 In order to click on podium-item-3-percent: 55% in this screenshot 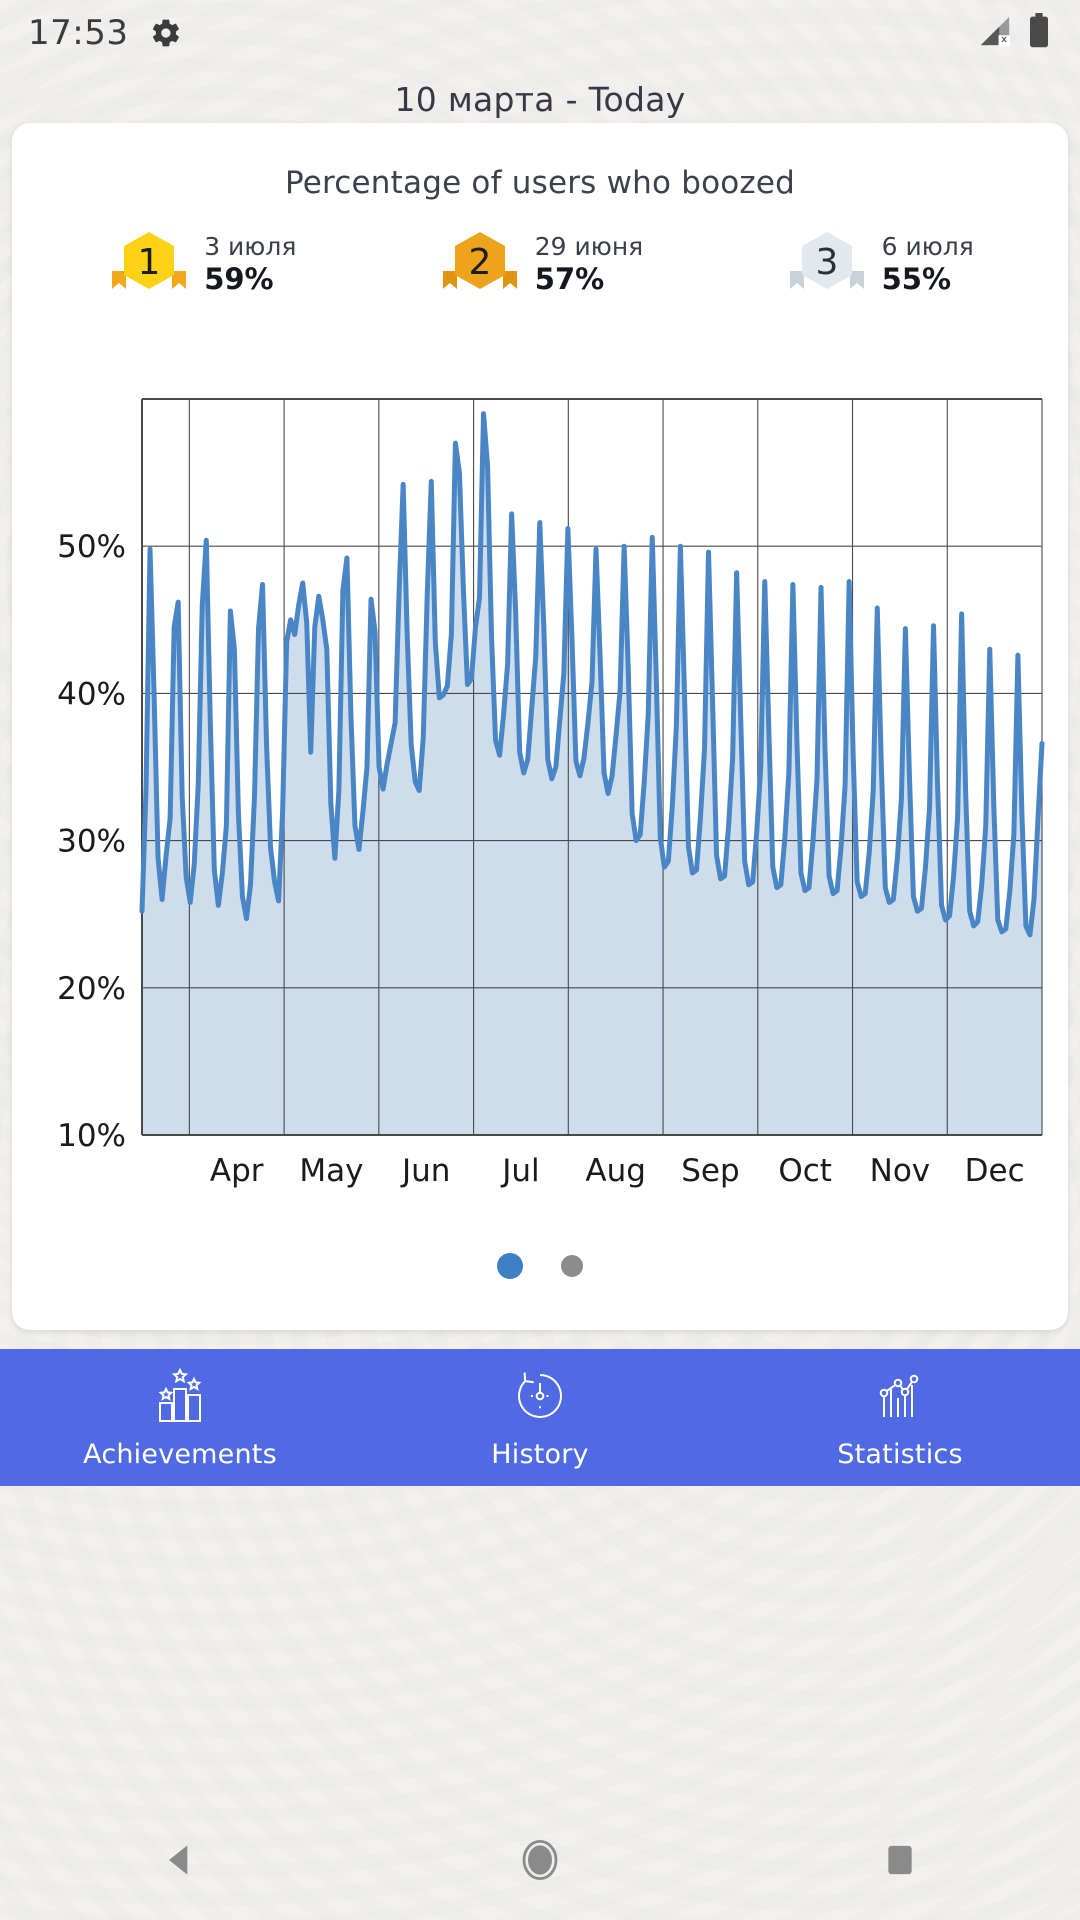, I will do `click(916, 278)`.